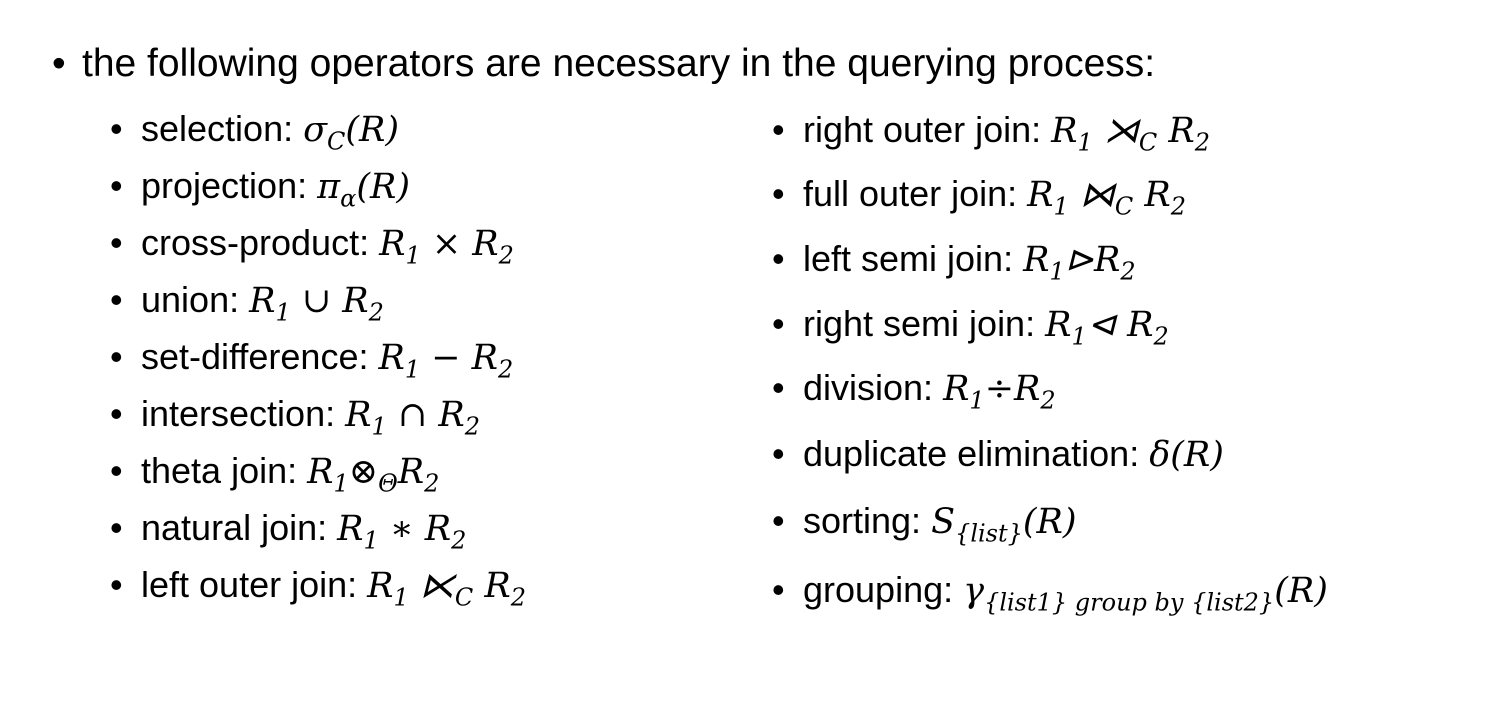 The image size is (1502, 701). What do you see at coordinates (913, 258) in the screenshot?
I see `operator-label: left semi join:` at bounding box center [913, 258].